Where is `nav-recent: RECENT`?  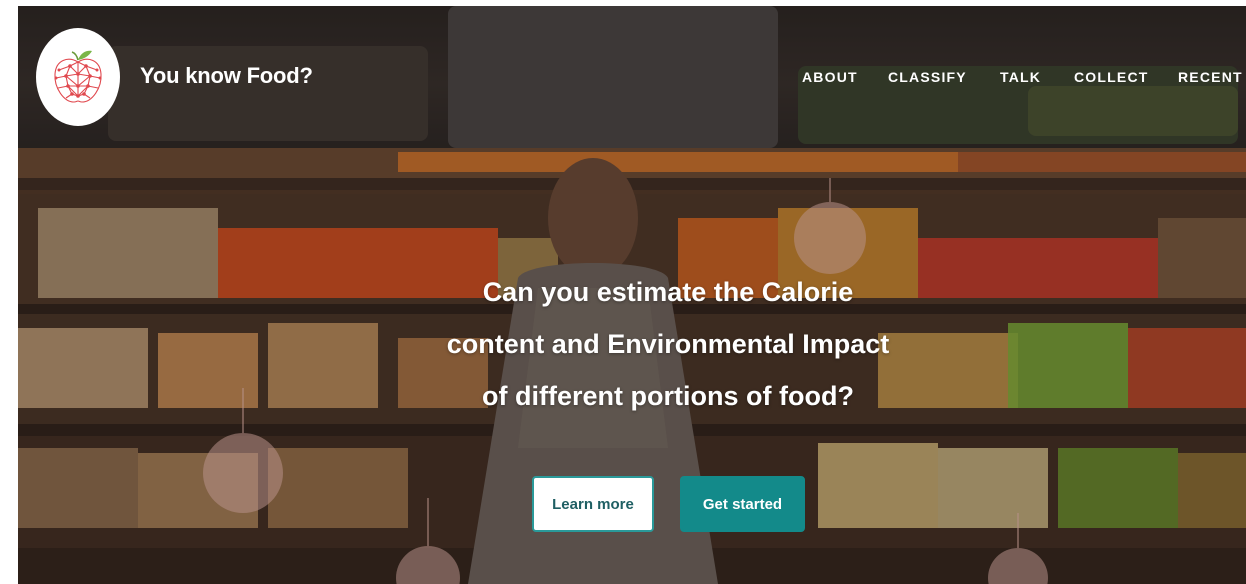
nav-recent: RECENT is located at coordinates (1210, 77).